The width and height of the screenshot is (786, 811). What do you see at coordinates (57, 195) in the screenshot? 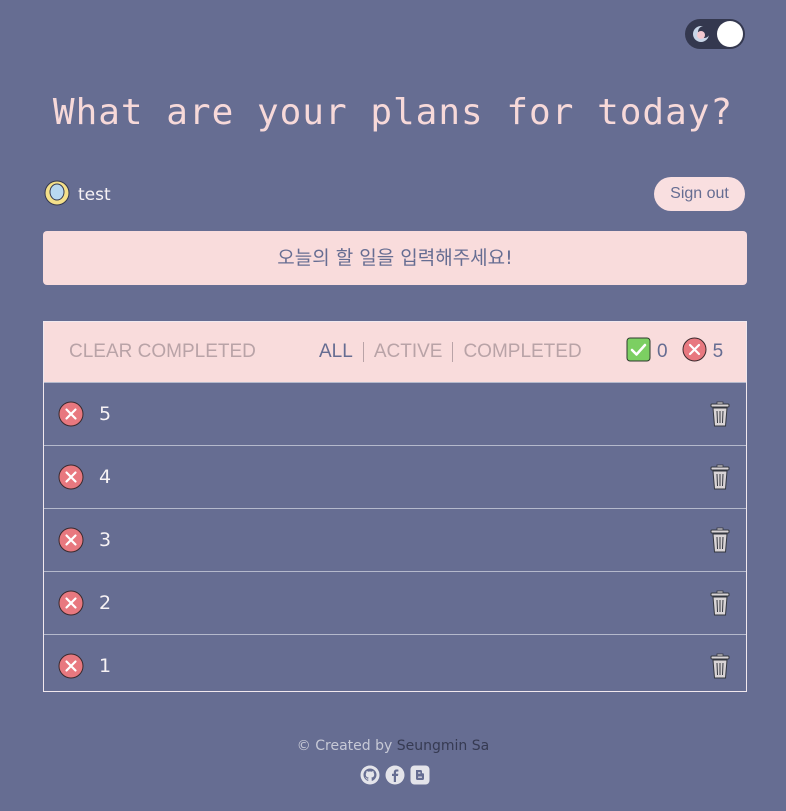
I see `avatar-icon` at bounding box center [57, 195].